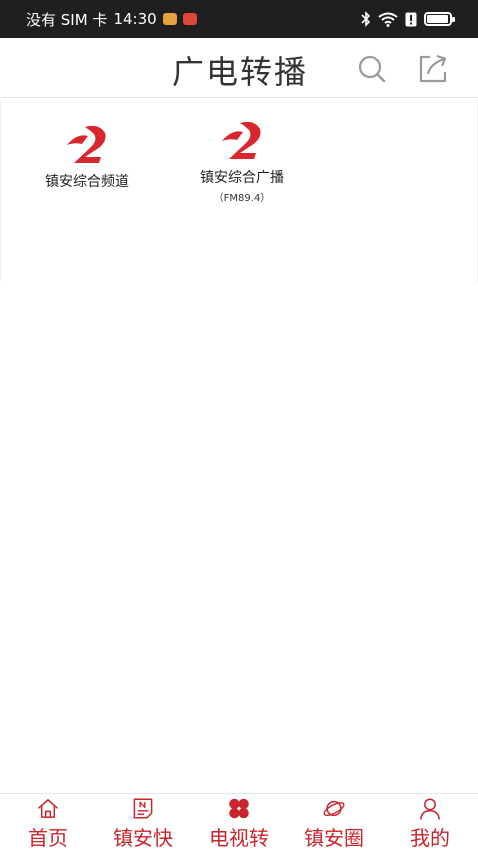 The width and height of the screenshot is (478, 850). What do you see at coordinates (169, 19) in the screenshot?
I see `weibo-icon` at bounding box center [169, 19].